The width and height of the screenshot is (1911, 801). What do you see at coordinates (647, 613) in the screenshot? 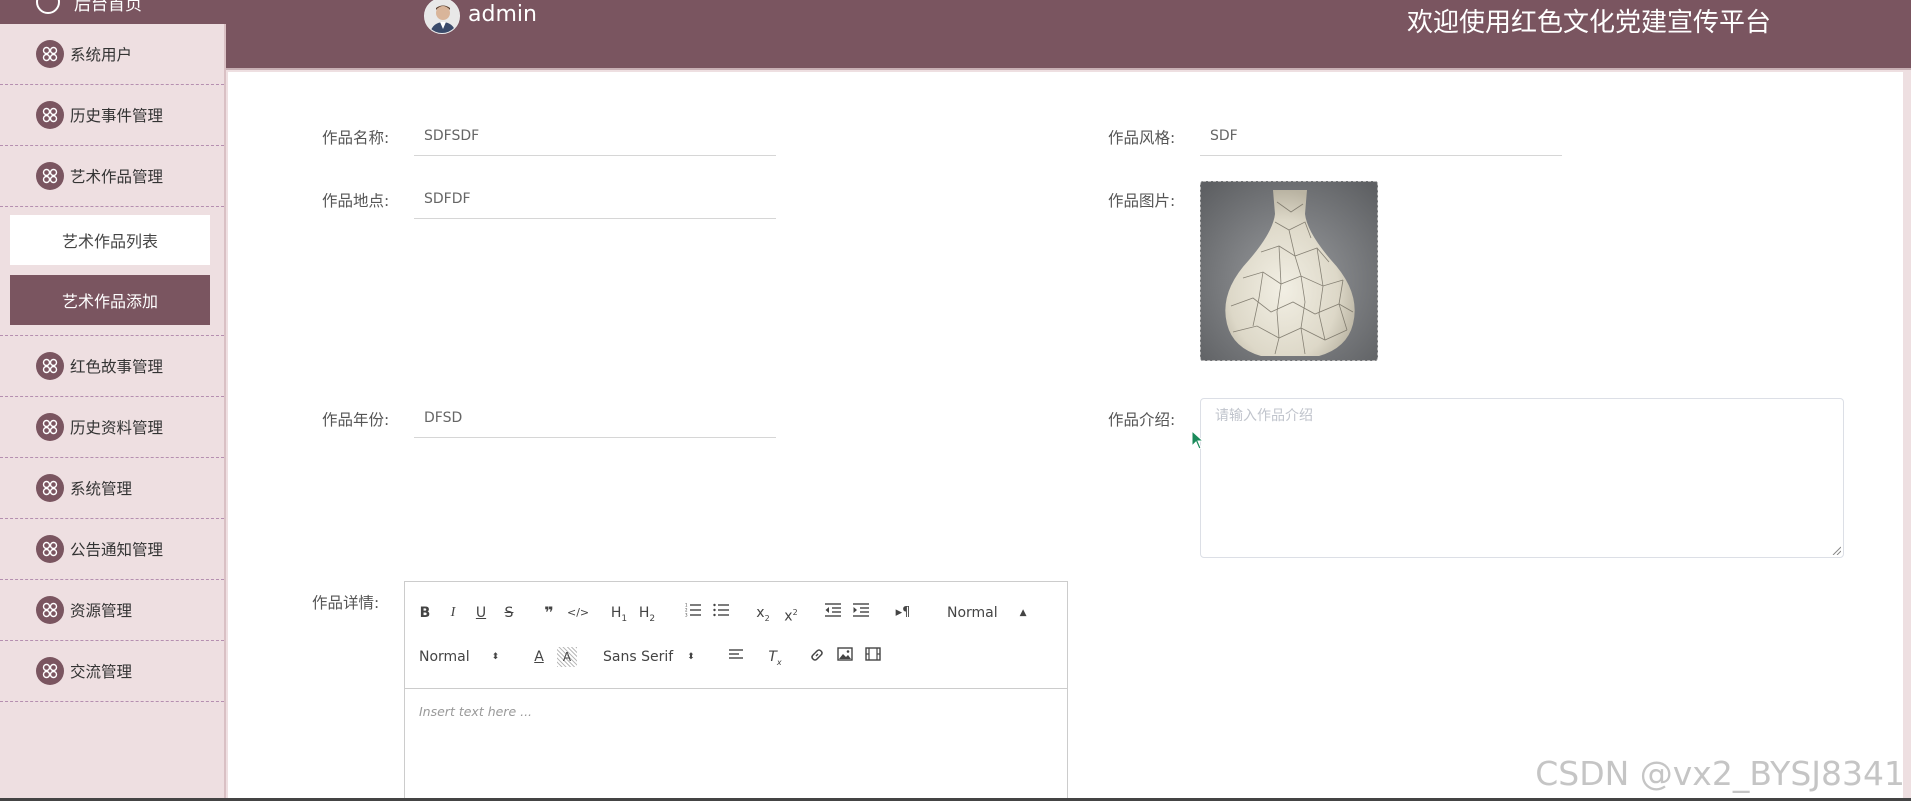
I see `heading2-icon: H2` at bounding box center [647, 613].